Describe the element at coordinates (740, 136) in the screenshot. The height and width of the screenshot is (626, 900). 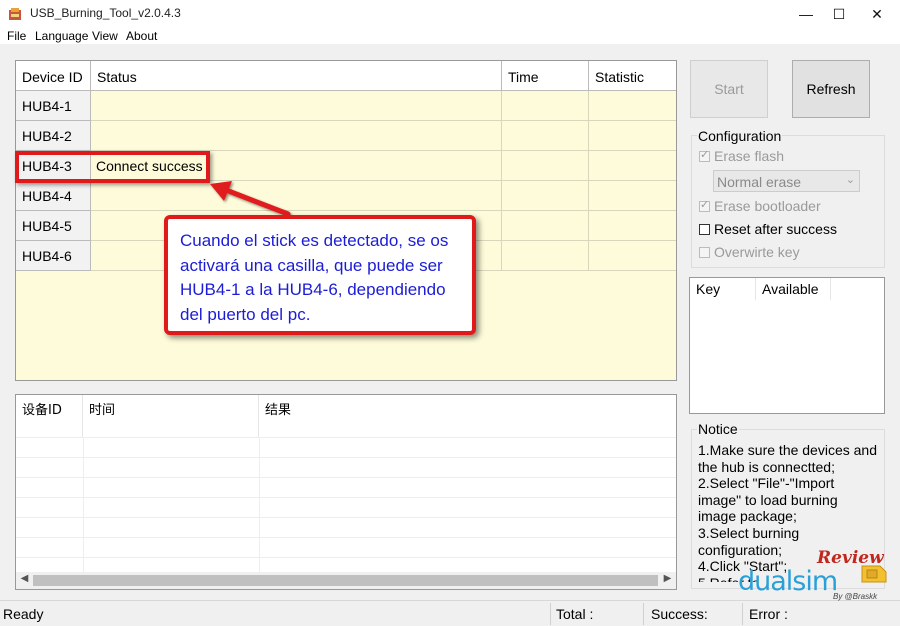
I see `configuration-title: Configuration` at that location.